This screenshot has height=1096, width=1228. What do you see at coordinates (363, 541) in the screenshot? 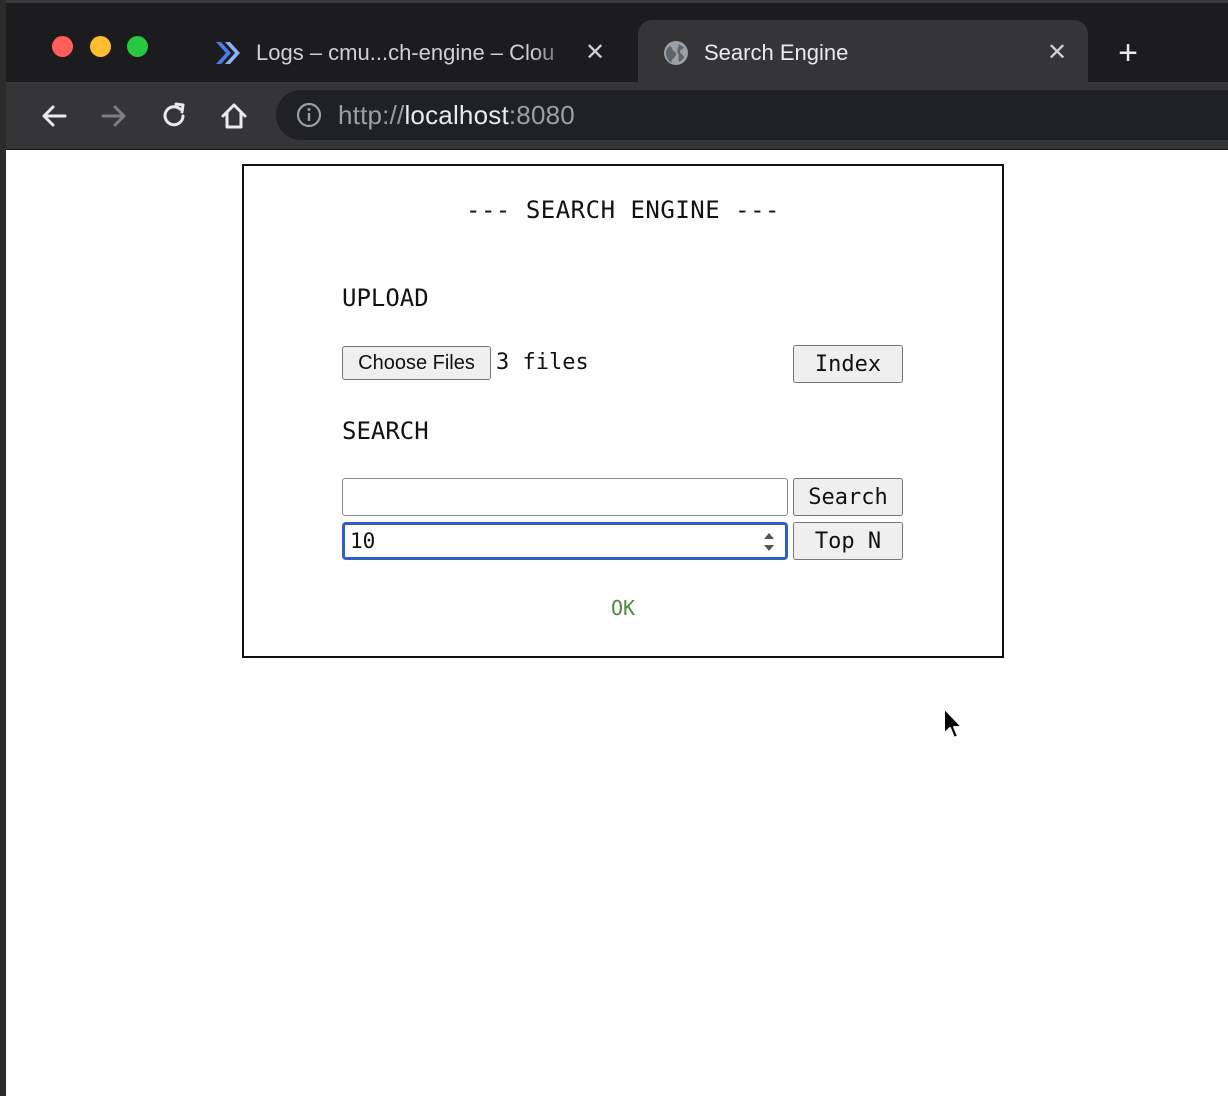
I see `topn-value: 10` at bounding box center [363, 541].